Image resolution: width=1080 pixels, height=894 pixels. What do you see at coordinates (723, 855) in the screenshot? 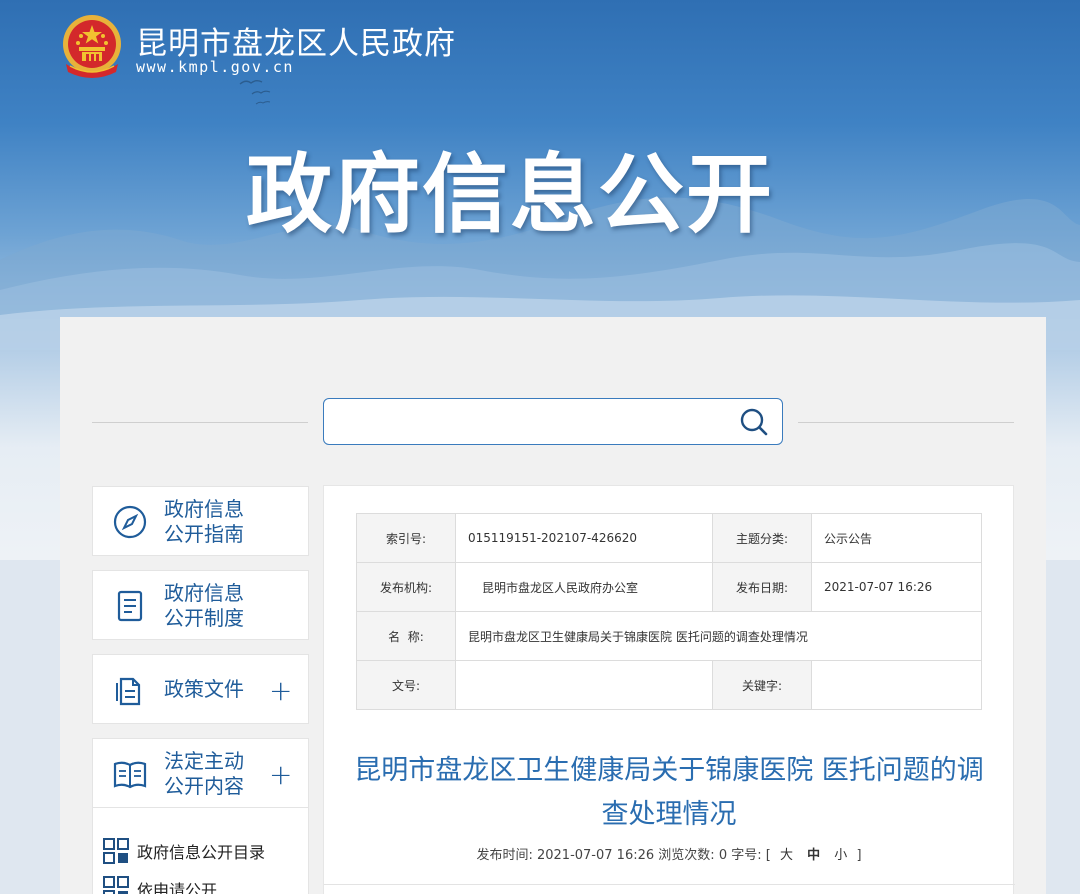
I see `views-count: 0` at bounding box center [723, 855].